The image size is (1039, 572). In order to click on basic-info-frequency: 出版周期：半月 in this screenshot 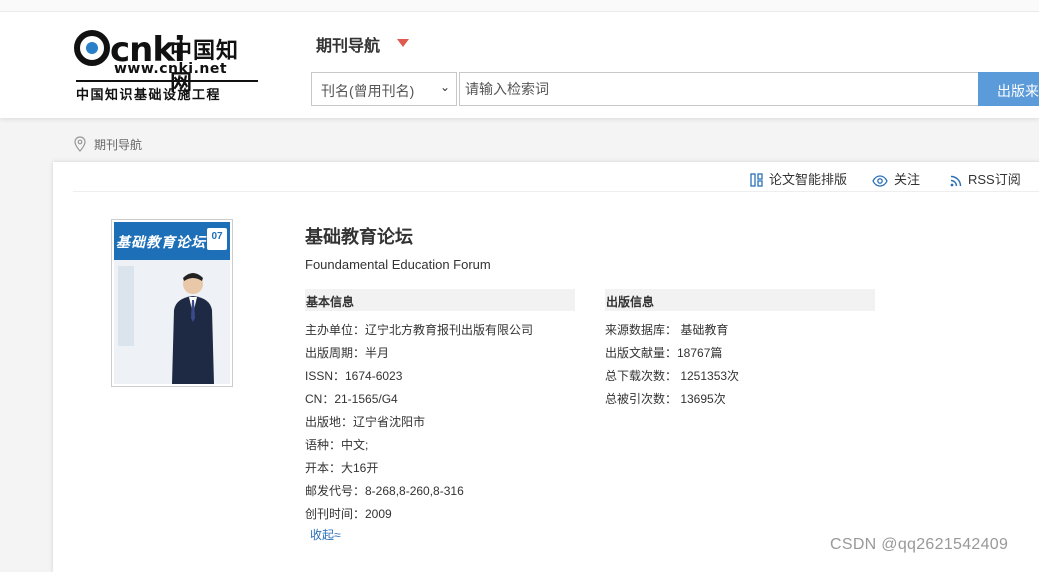, I will do `click(347, 353)`.